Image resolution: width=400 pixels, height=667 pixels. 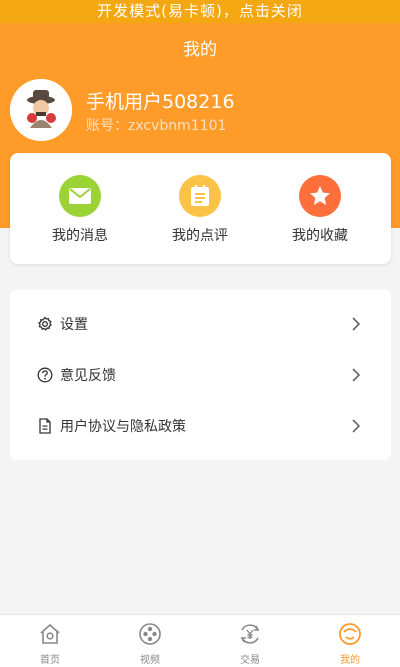 I want to click on menu-item-privacy-policy: 用户协议与隐私政策, so click(x=200, y=426).